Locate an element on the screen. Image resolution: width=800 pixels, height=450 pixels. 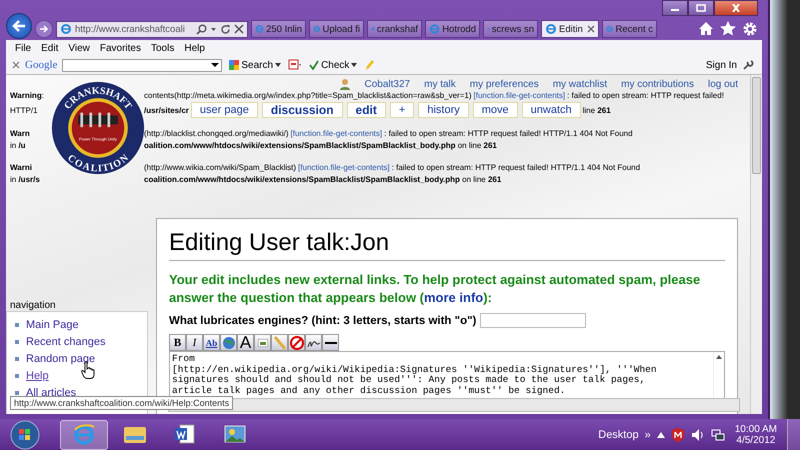
bullet-icon is located at coordinates (17, 342).